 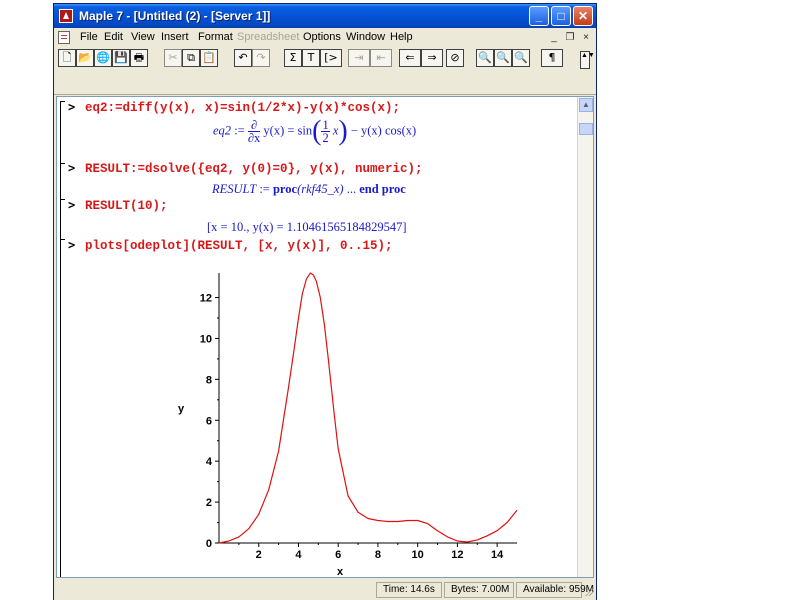 What do you see at coordinates (503, 58) in the screenshot?
I see `zoom-medium-icon: 🔍` at bounding box center [503, 58].